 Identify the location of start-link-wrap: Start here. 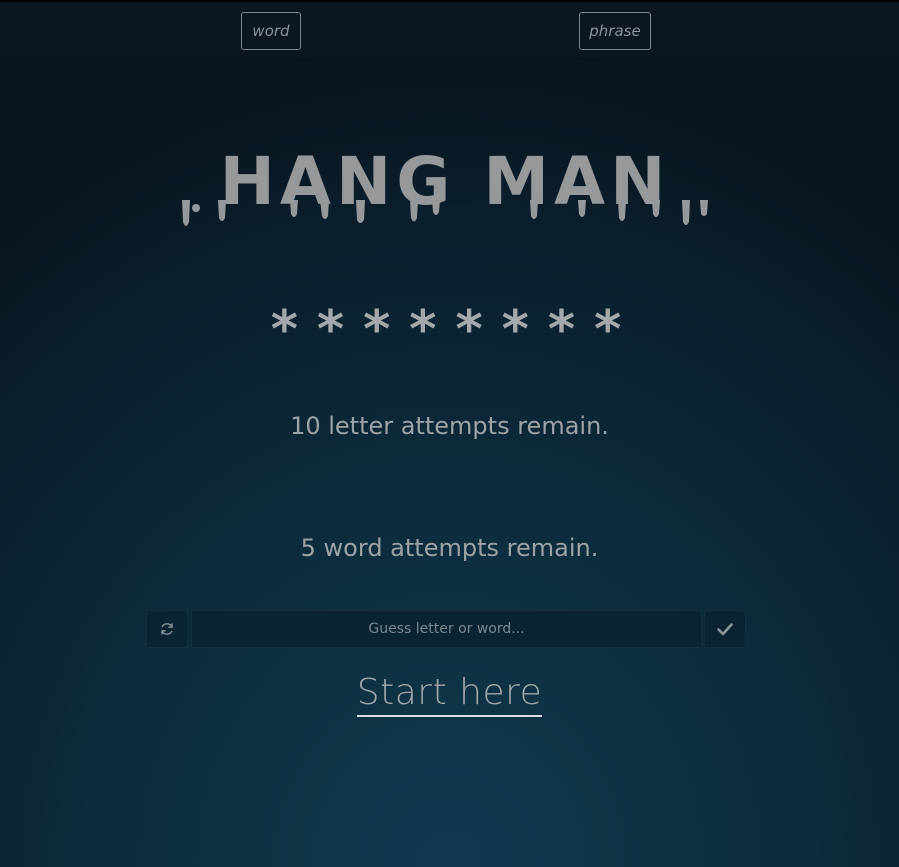
(449, 694).